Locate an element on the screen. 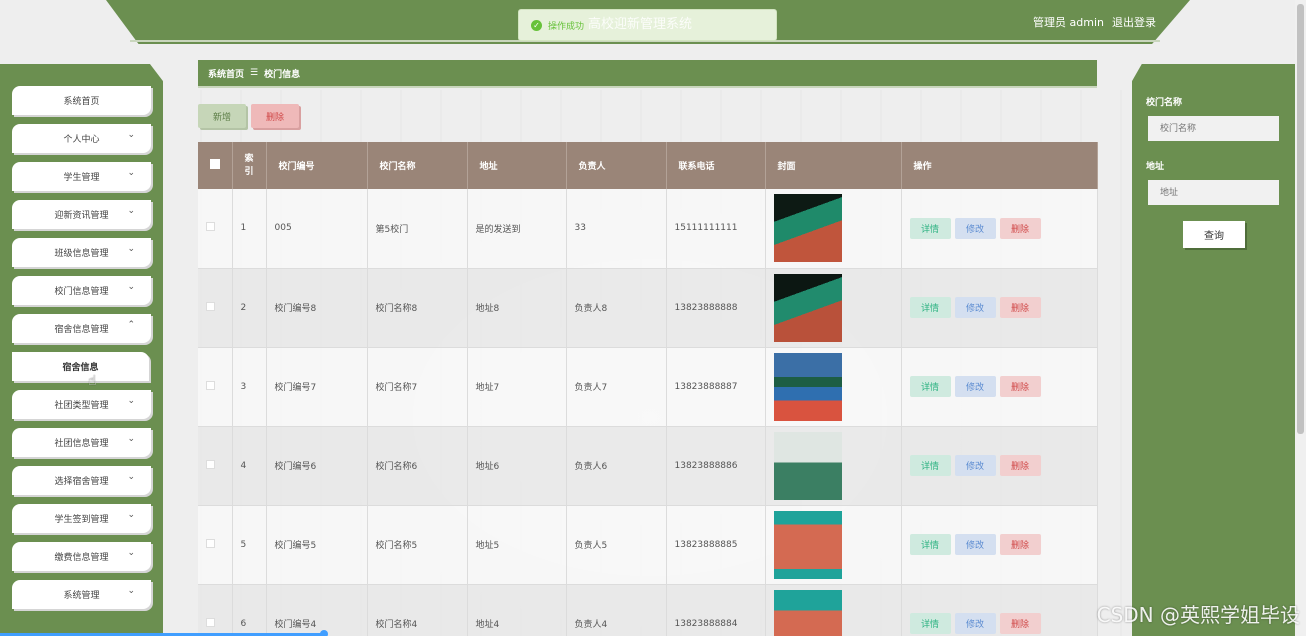  sidebar-item-label: 宿舍信息 is located at coordinates (80, 368).